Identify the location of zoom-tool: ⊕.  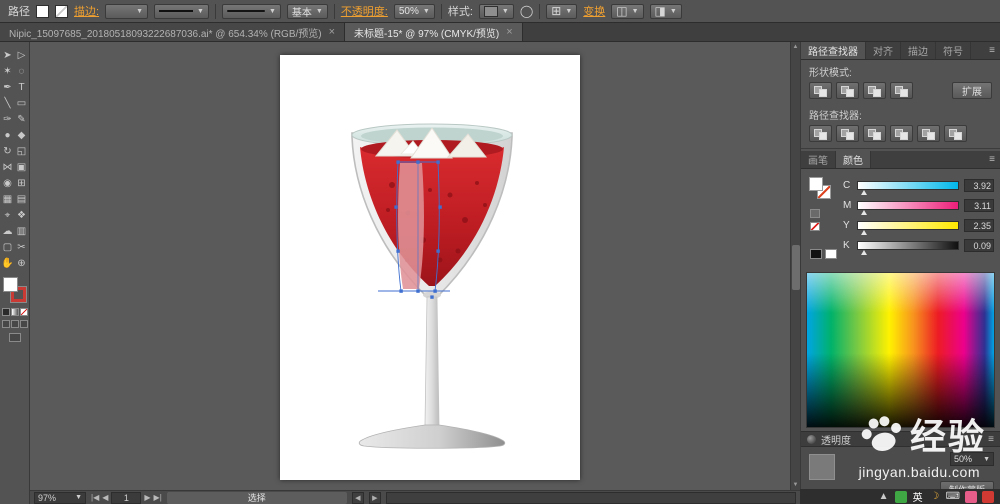
(22, 263).